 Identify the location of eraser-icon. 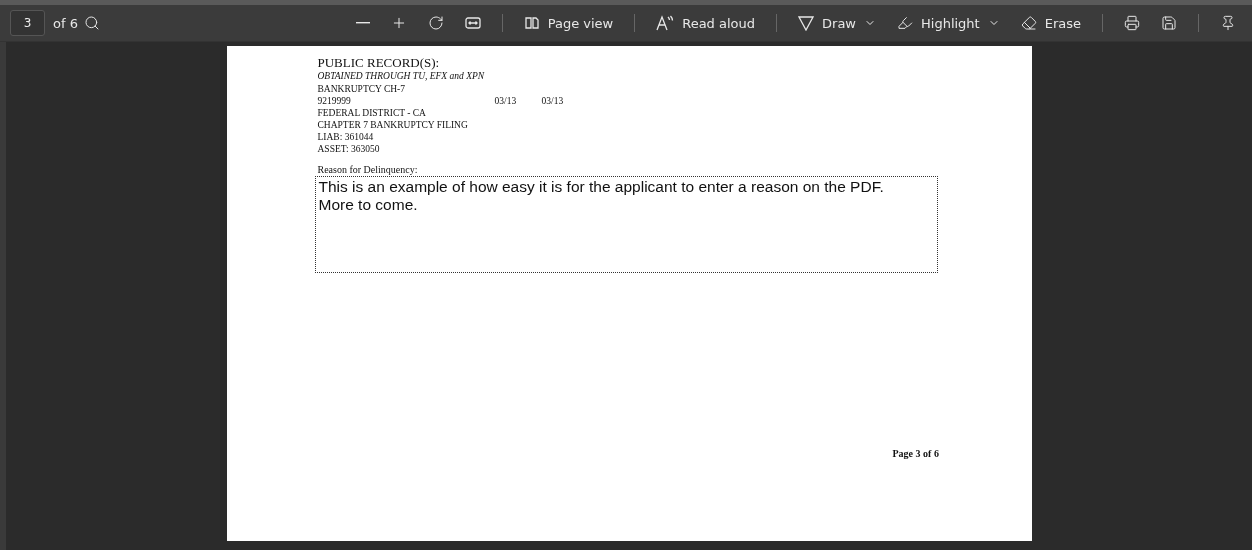
(1028, 23).